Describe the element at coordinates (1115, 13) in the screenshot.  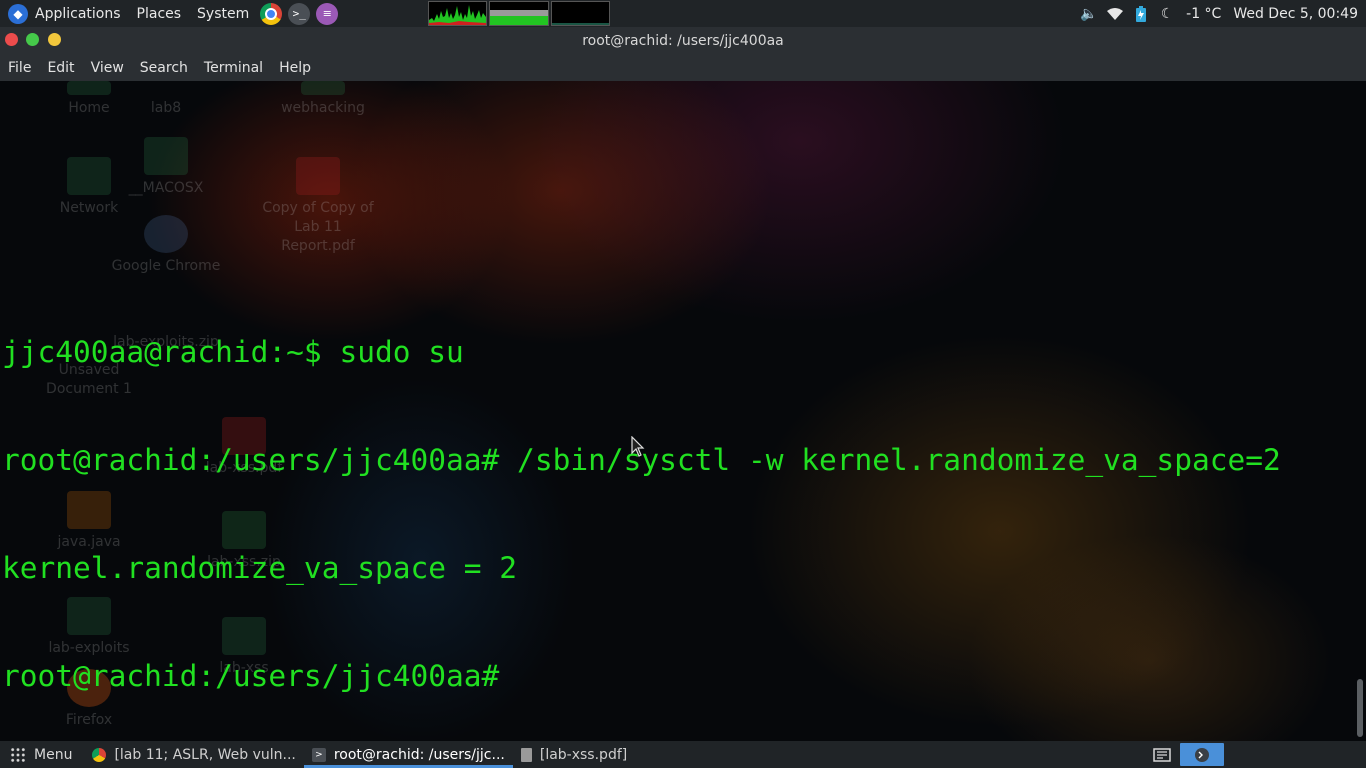
I see `wifi-icon` at that location.